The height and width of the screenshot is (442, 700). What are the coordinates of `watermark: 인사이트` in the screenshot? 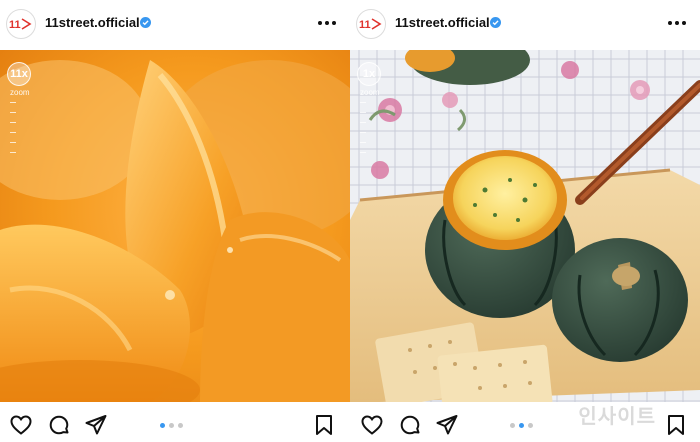 It's located at (617, 417).